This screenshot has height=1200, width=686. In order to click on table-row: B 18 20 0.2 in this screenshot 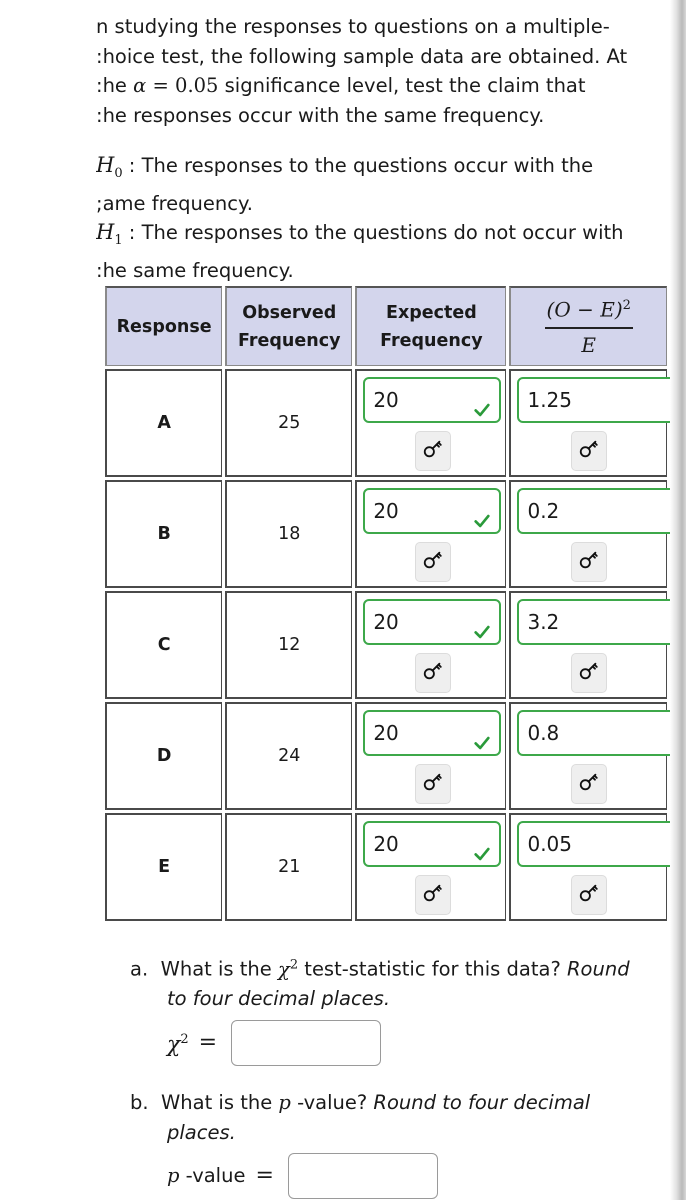, I will do `click(387, 534)`.